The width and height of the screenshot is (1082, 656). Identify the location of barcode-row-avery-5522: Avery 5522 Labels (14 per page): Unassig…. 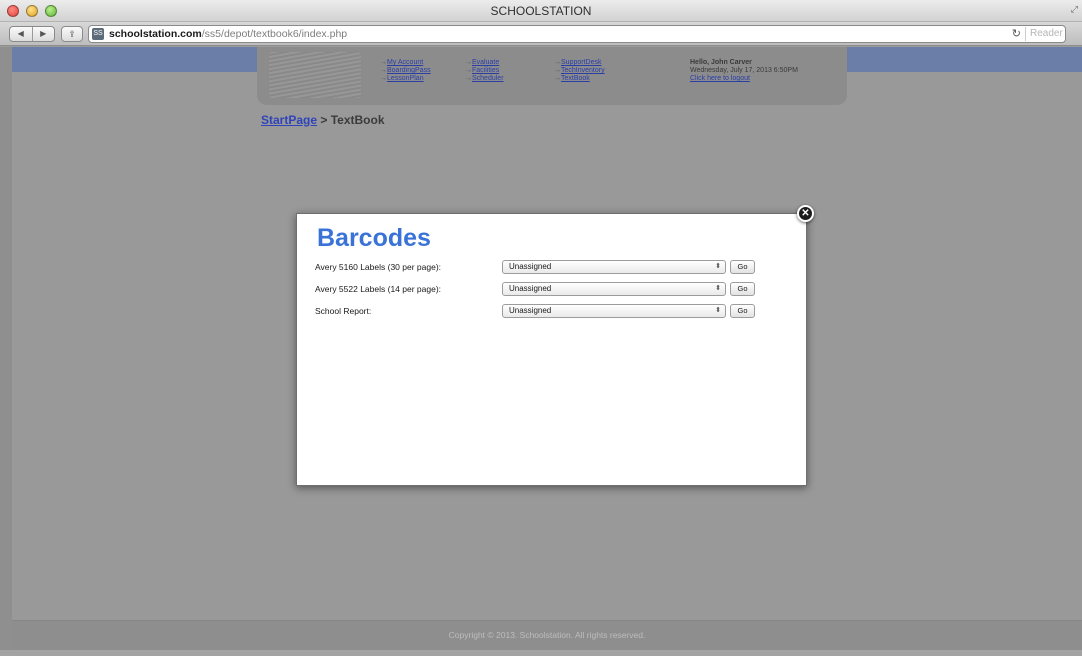
(537, 290).